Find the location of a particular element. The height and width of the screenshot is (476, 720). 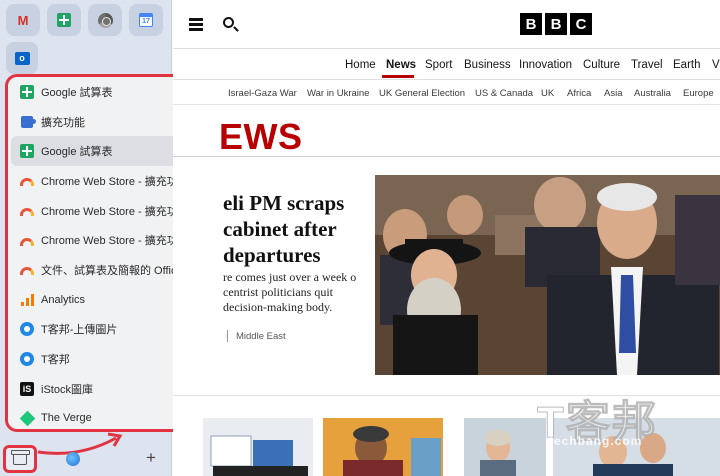

subnav-australia: Australia is located at coordinates (652, 93).